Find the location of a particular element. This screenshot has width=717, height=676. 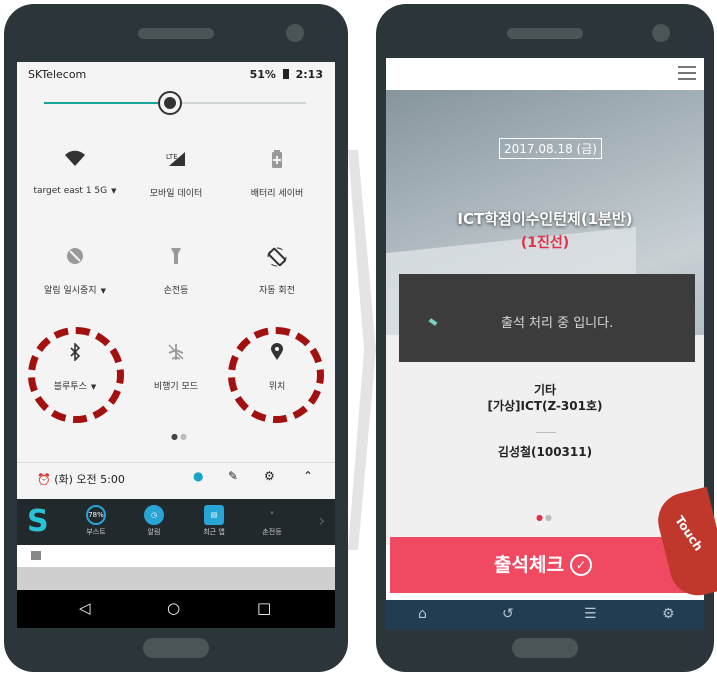

launcher-dock: S 78% 부스트 ◷ 알림 ▤ 최근 앱 ▾ 손전등 › is located at coordinates (176, 522).